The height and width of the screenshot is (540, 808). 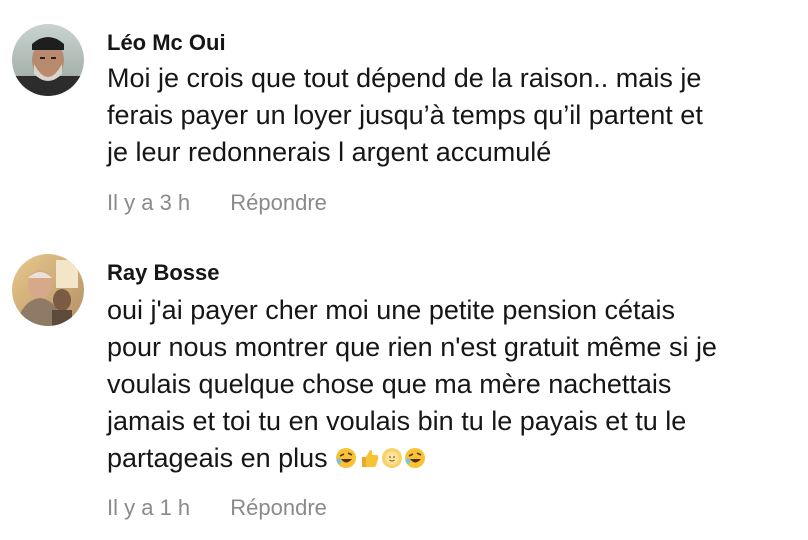 I want to click on comment-timestamp: Il y a 3 h, so click(x=149, y=202).